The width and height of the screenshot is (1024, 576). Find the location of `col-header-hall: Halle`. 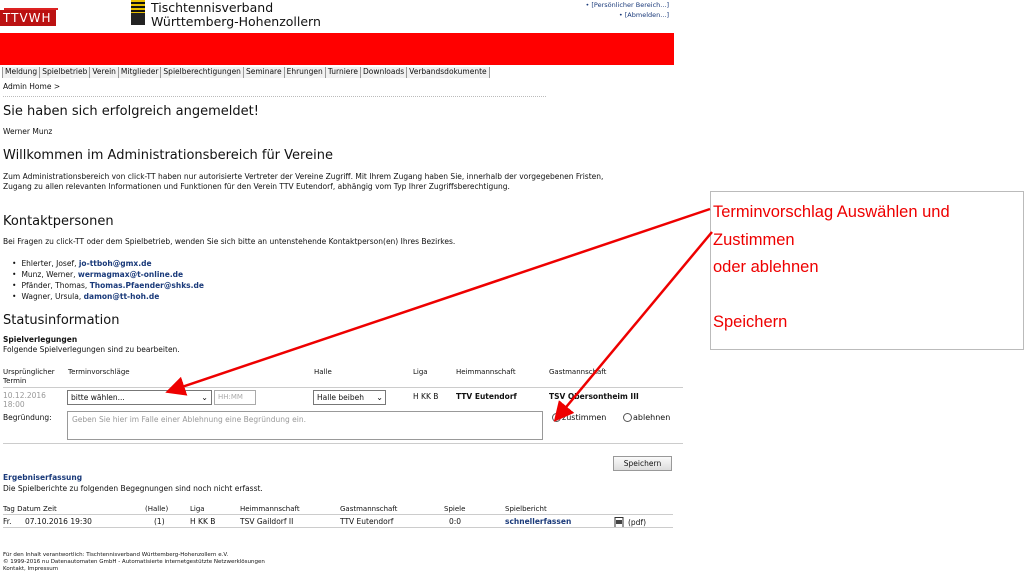

col-header-hall: Halle is located at coordinates (323, 372).